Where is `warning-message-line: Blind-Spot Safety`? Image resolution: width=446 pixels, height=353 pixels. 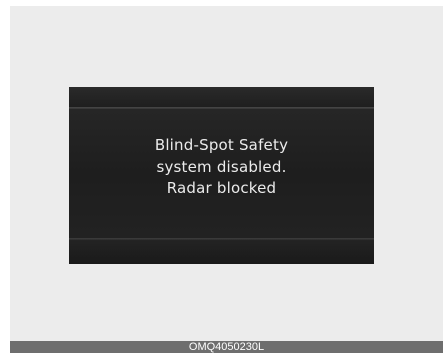 warning-message-line: Blind-Spot Safety is located at coordinates (221, 145).